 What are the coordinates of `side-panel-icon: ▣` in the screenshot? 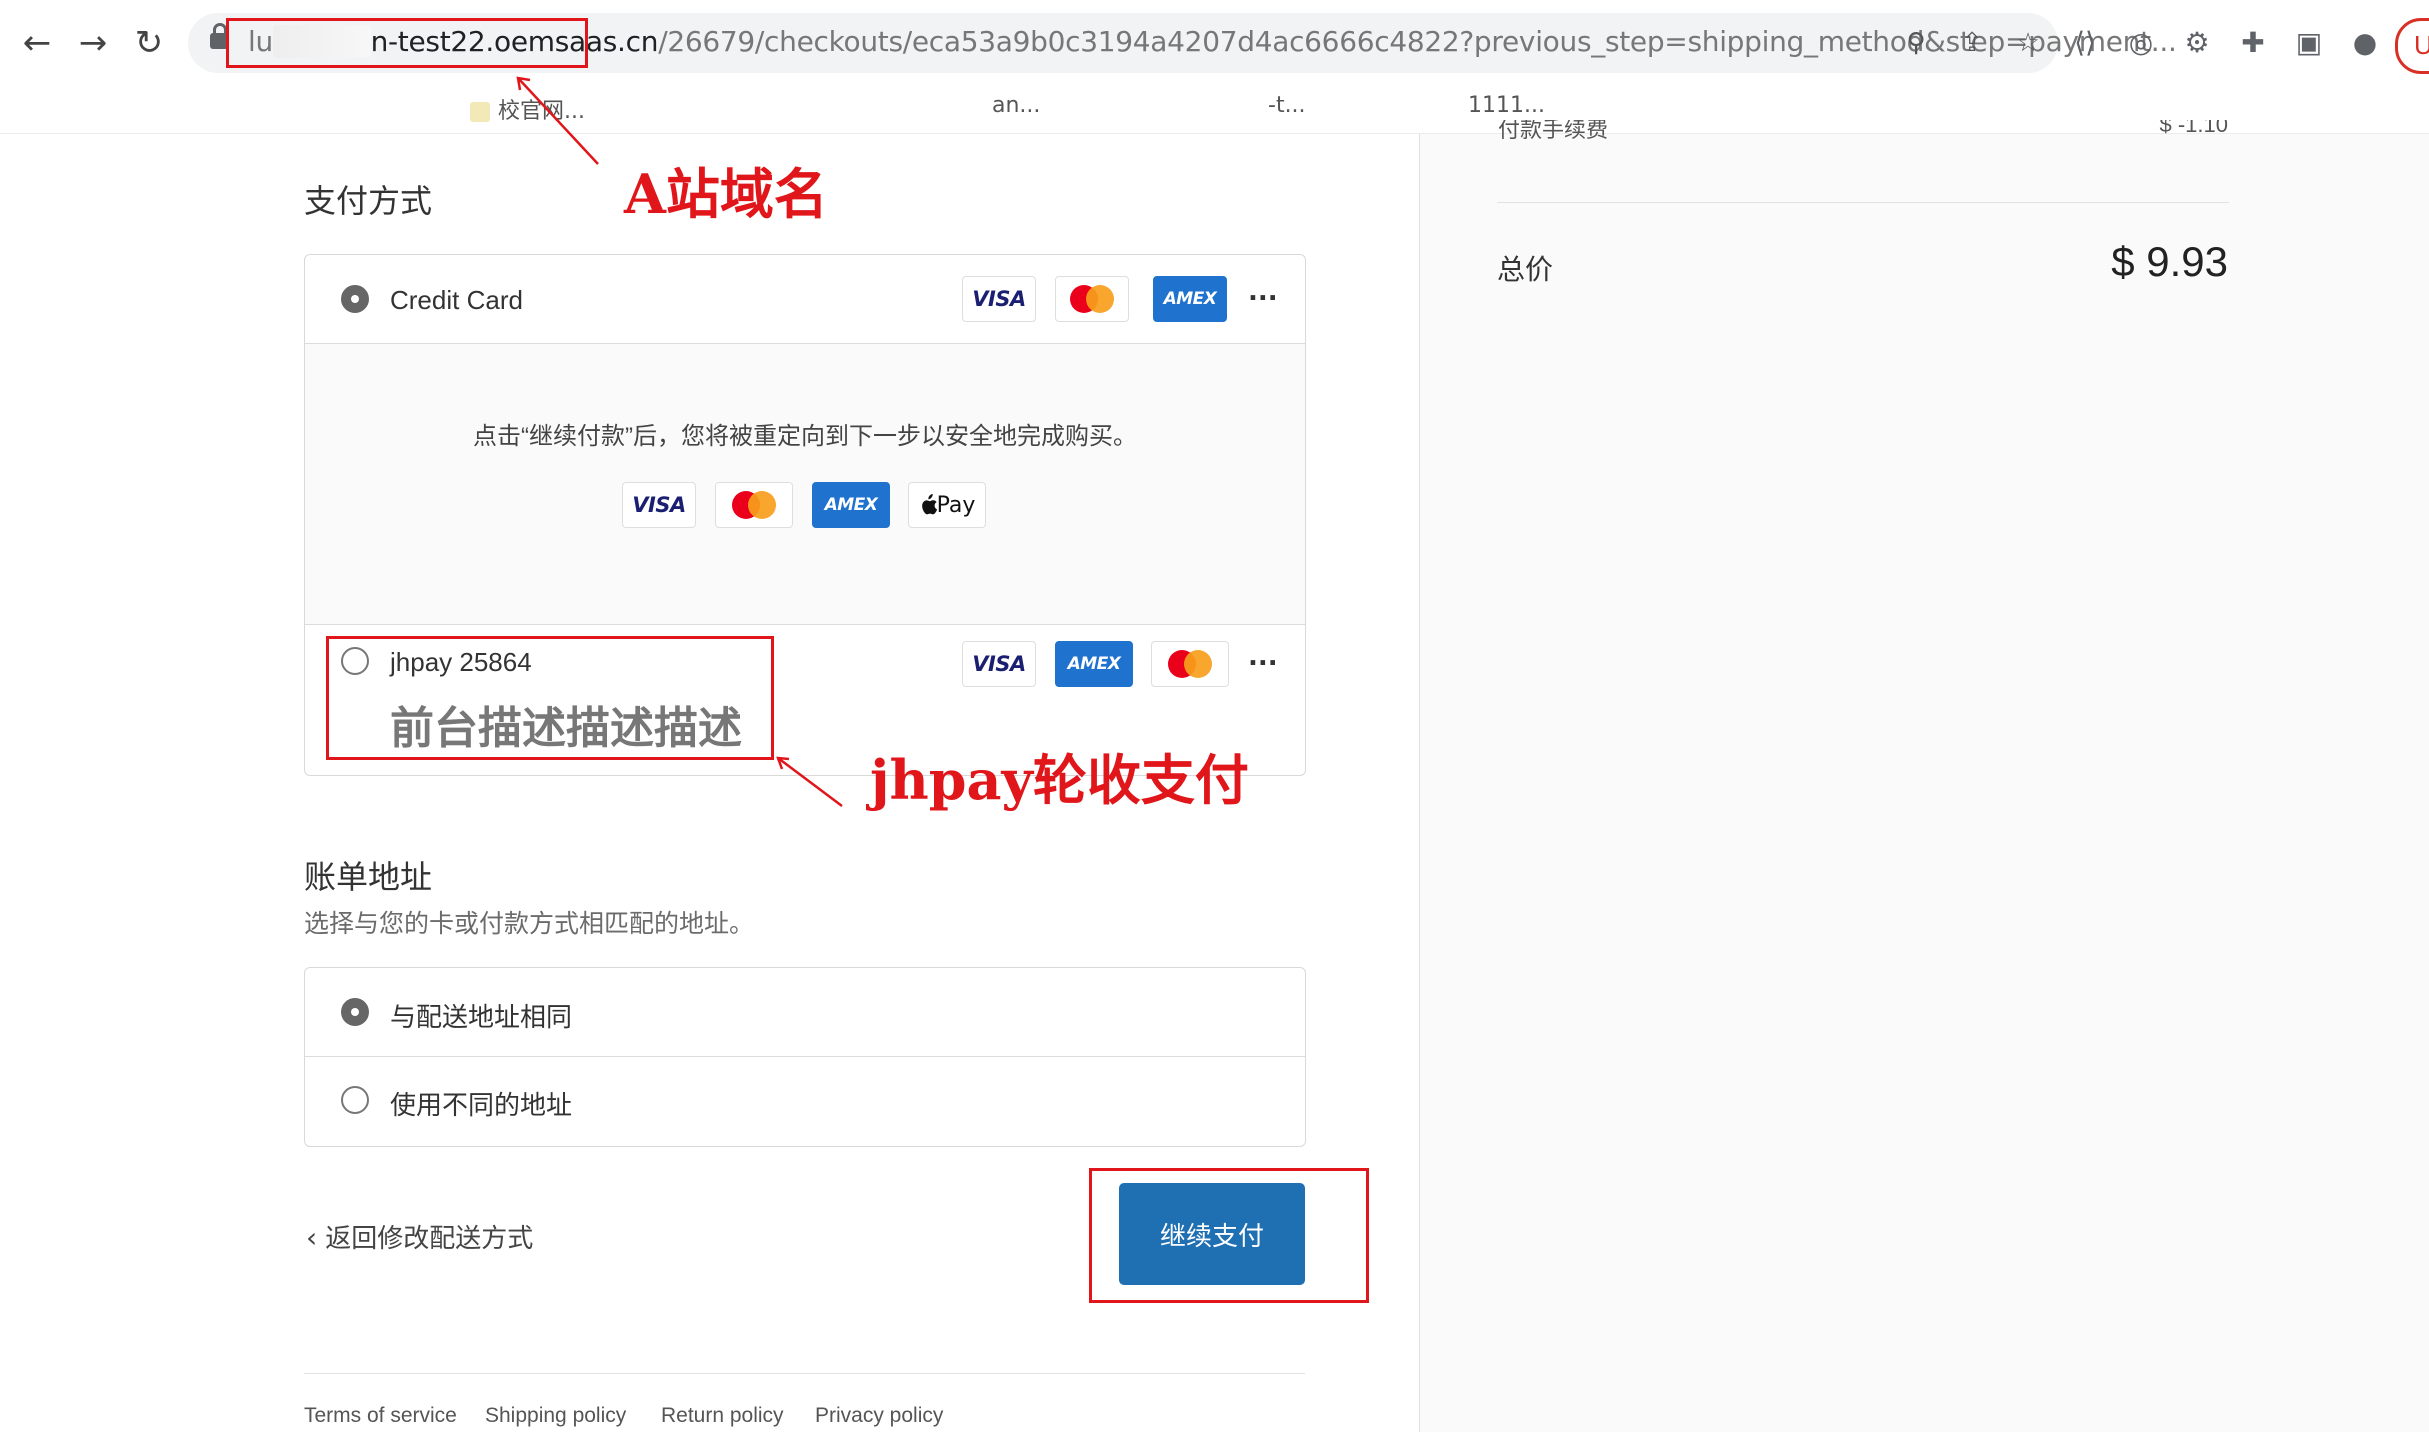 It's located at (2309, 42).